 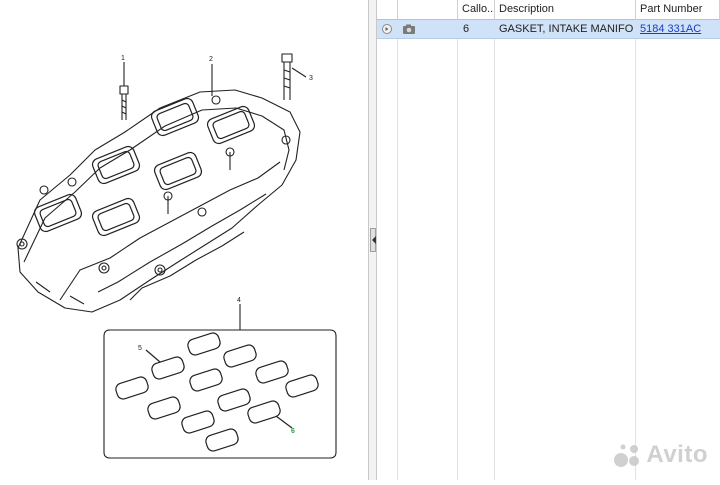 What do you see at coordinates (144, 167) in the screenshot?
I see `intake-port-drawings` at bounding box center [144, 167].